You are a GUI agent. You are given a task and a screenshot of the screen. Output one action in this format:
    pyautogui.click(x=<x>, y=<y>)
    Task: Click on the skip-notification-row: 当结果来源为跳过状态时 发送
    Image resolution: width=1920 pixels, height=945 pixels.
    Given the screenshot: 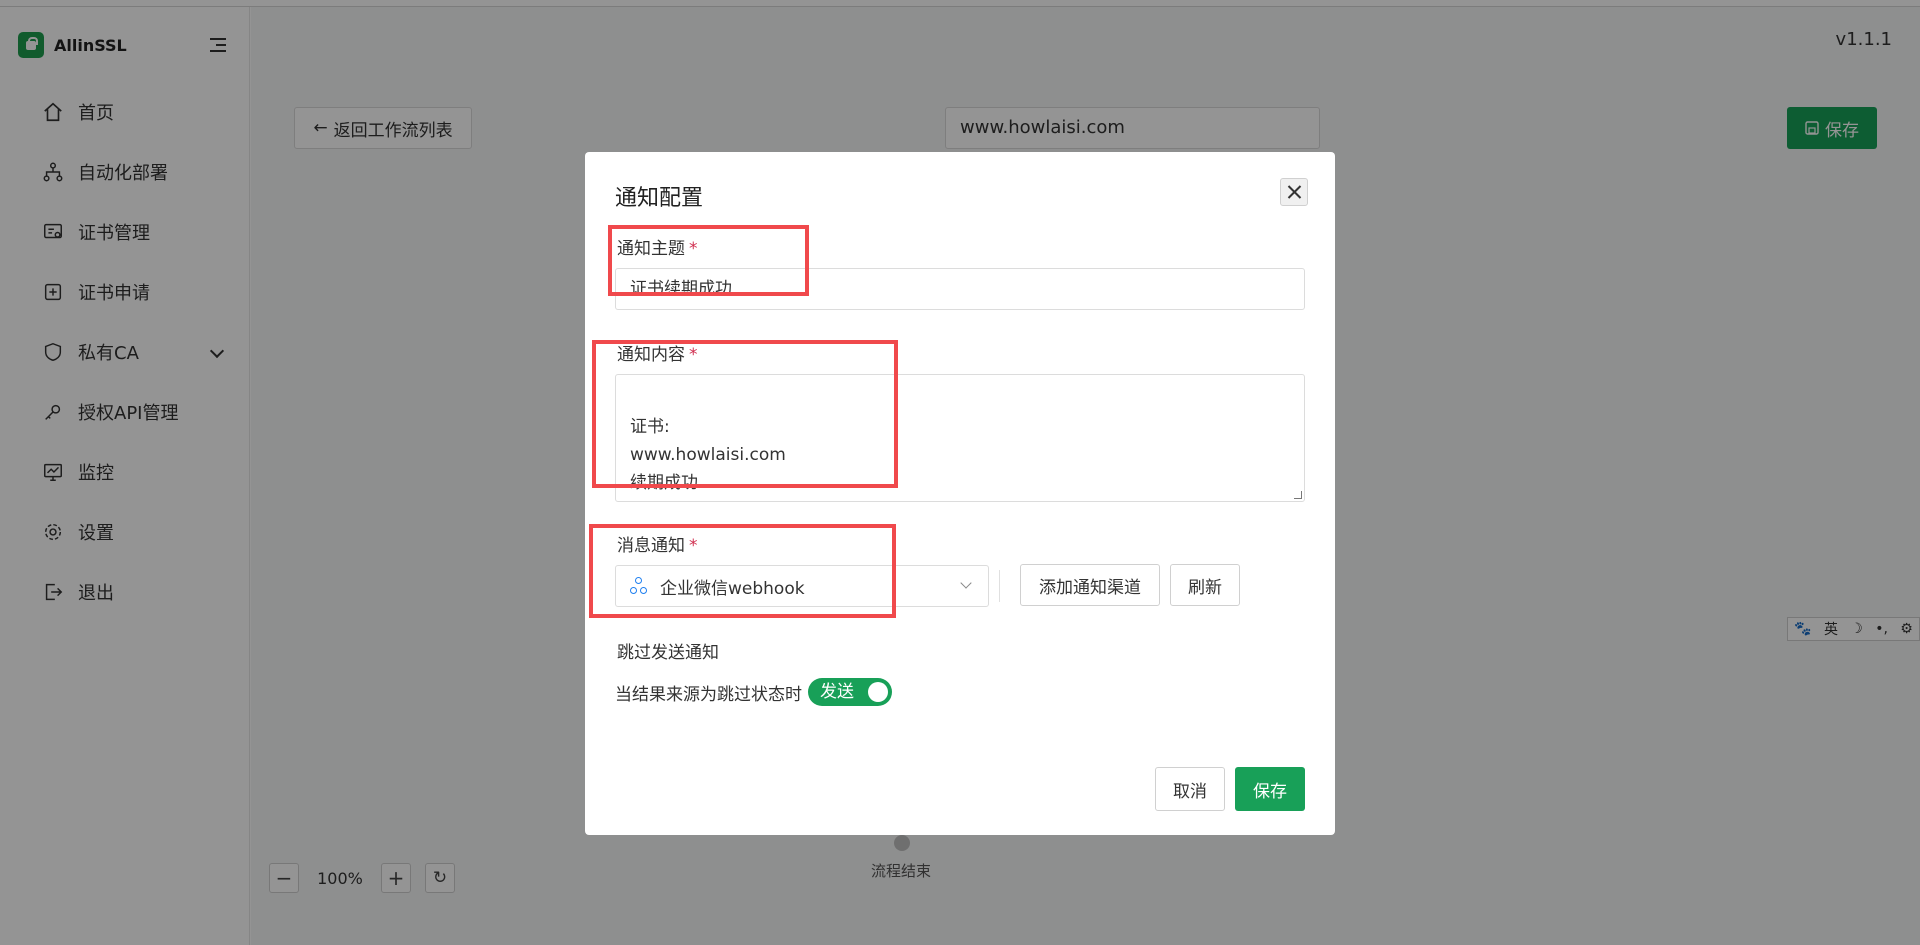 What is the action you would take?
    pyautogui.click(x=753, y=692)
    